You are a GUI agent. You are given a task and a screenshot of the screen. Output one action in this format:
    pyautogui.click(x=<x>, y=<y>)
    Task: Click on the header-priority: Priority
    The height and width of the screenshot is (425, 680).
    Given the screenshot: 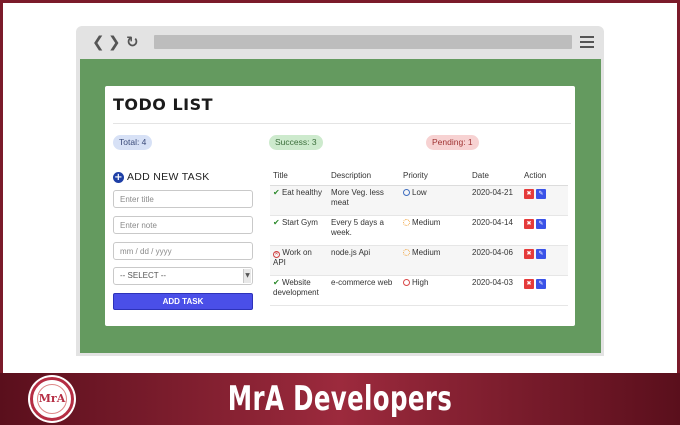 What is the action you would take?
    pyautogui.click(x=434, y=176)
    